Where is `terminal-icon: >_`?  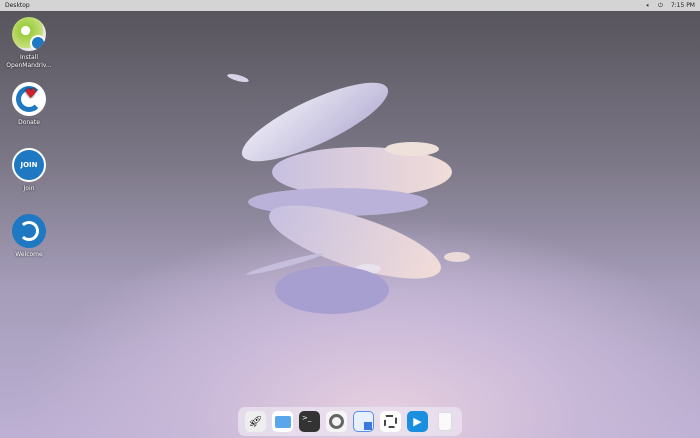 terminal-icon: >_ is located at coordinates (309, 421).